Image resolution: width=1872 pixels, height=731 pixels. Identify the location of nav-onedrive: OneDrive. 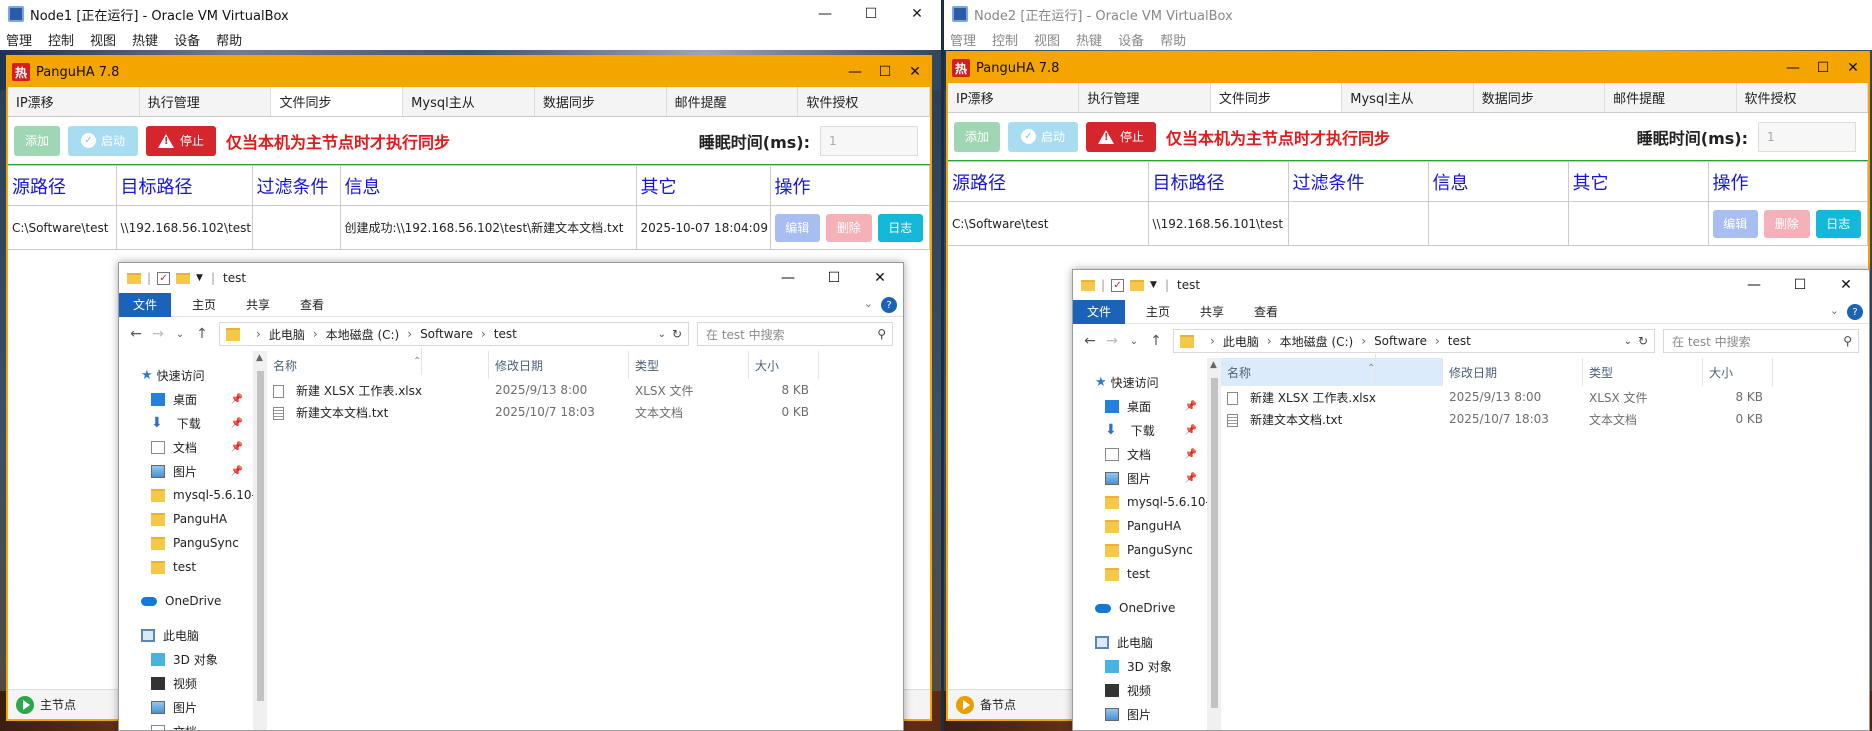
(1140, 608).